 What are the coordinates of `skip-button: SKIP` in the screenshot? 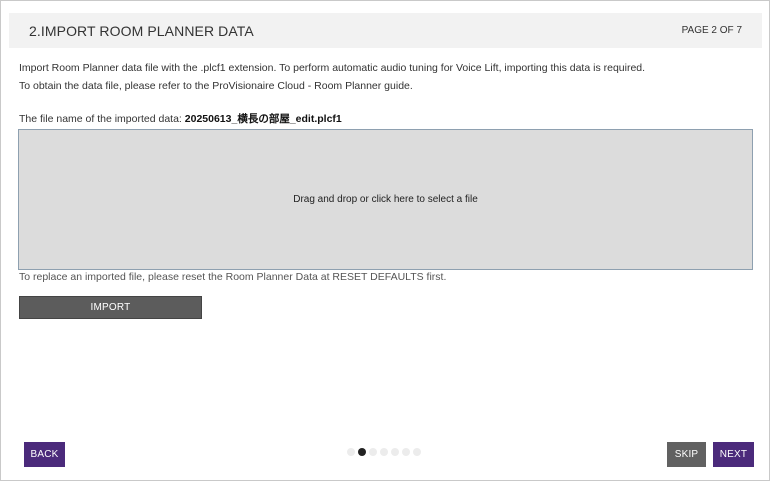 It's located at (686, 454).